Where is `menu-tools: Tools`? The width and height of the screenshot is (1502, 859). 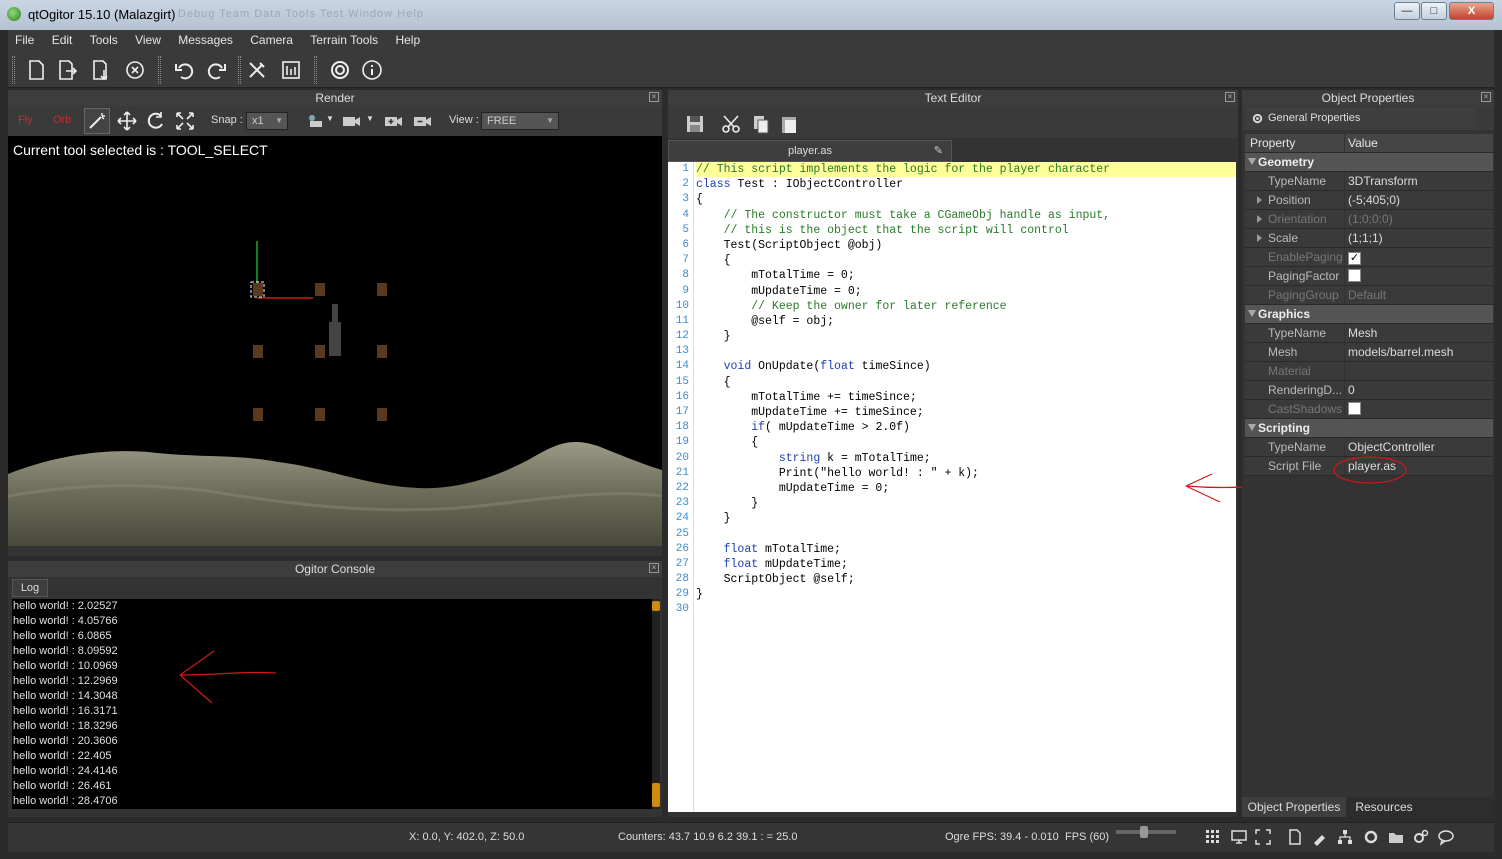 menu-tools: Tools is located at coordinates (104, 40).